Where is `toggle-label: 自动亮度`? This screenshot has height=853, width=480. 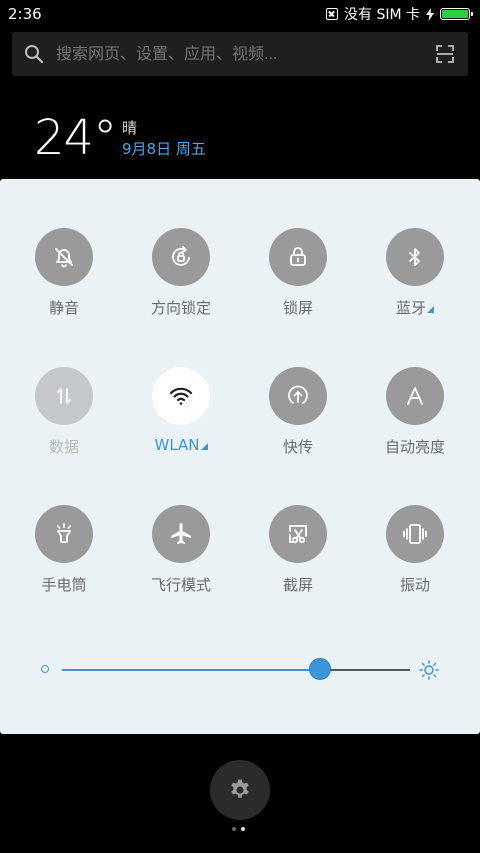 toggle-label: 自动亮度 is located at coordinates (414, 447).